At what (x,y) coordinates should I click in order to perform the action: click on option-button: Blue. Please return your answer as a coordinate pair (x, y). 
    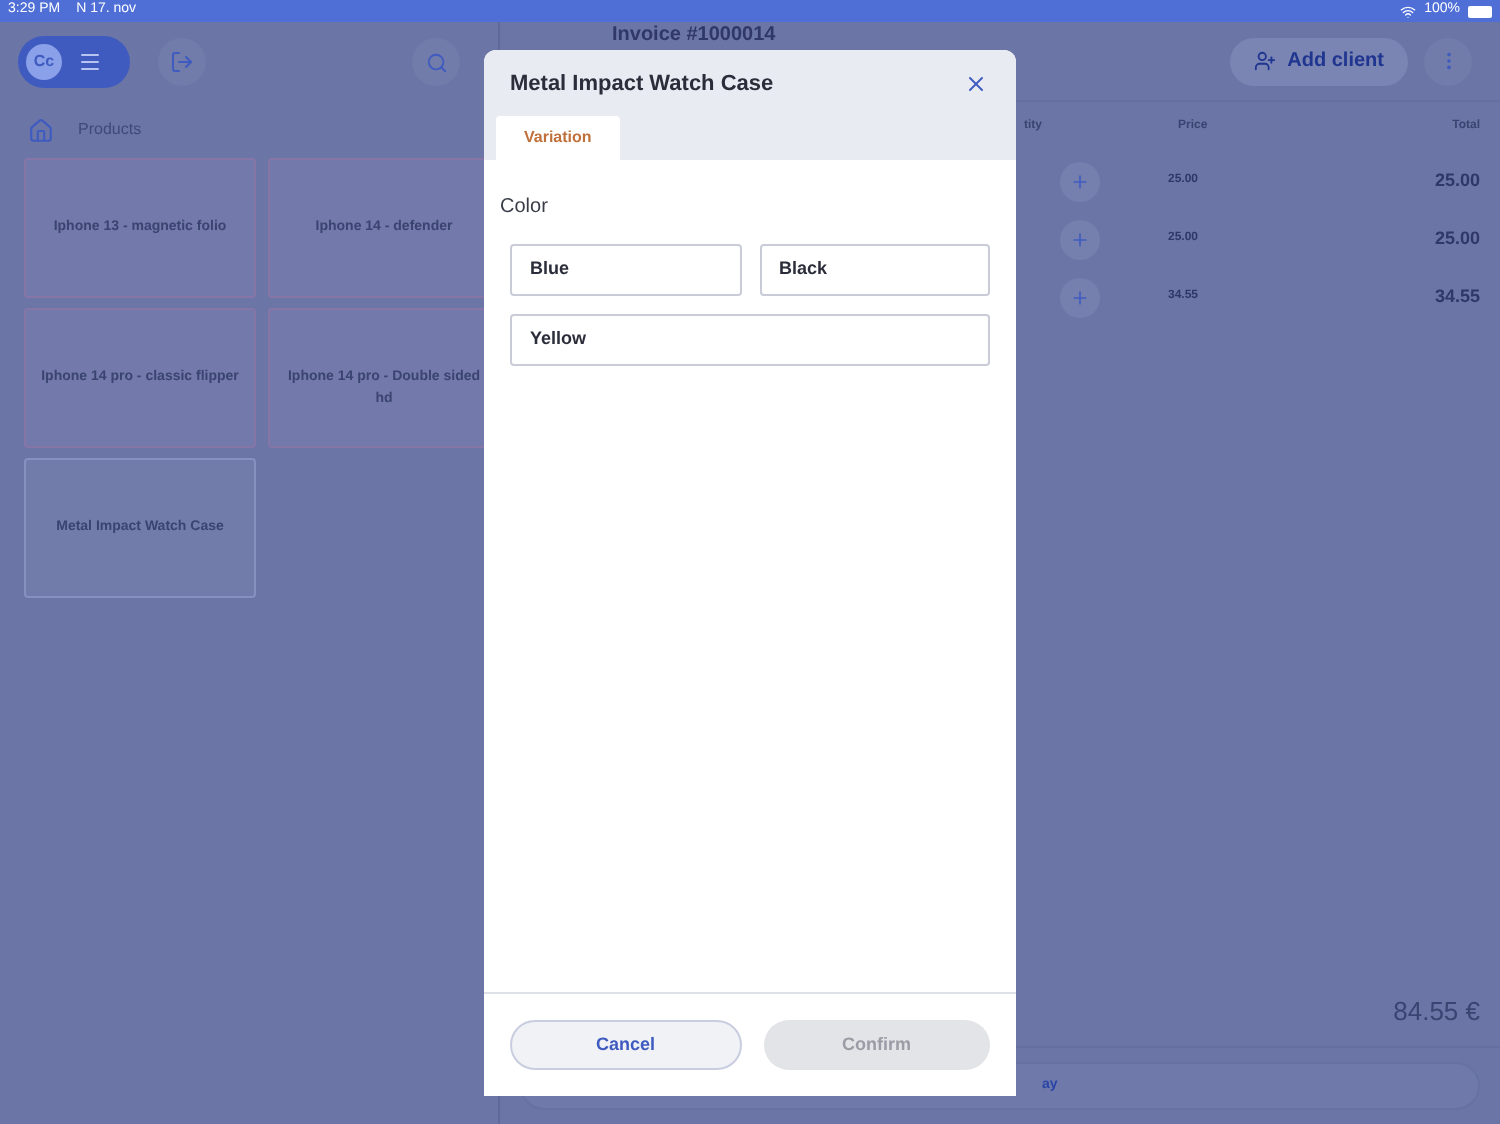
    Looking at the image, I should click on (625, 270).